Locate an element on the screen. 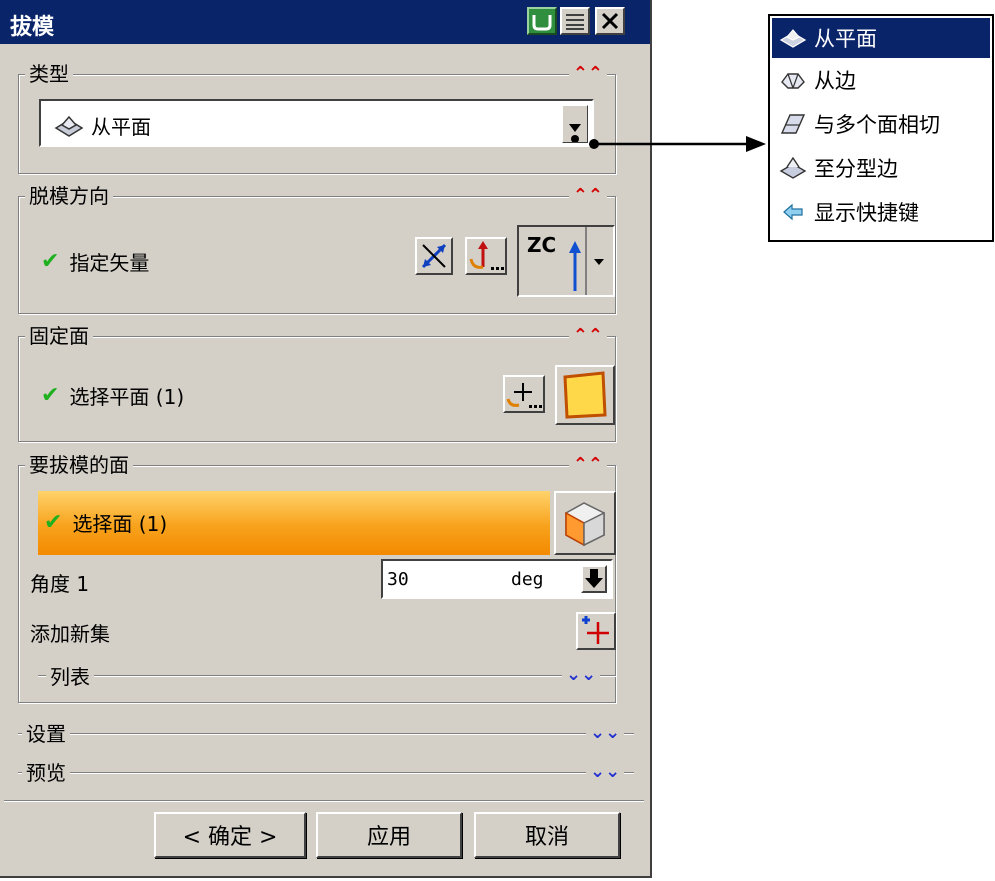 This screenshot has height=881, width=995. menu-item-from-edge: 从边 is located at coordinates (881, 80).